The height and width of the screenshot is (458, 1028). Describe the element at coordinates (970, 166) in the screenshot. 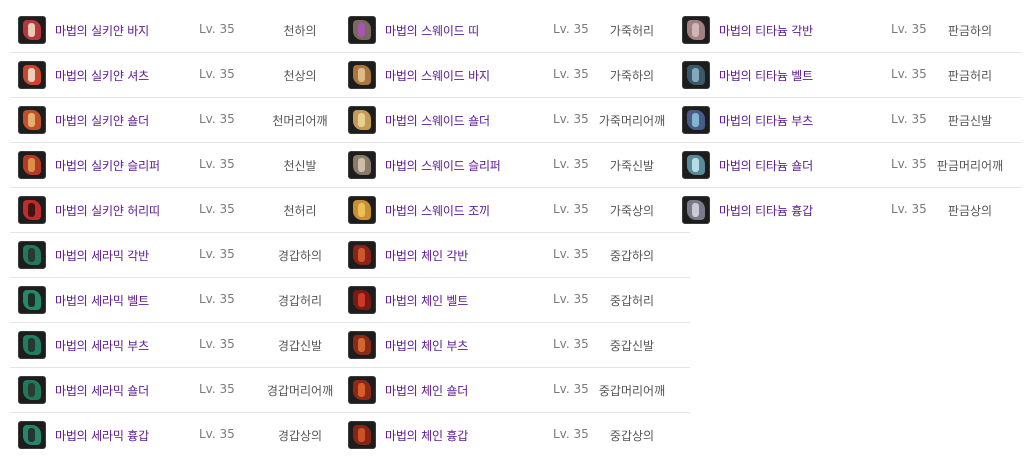

I see `item-type: 판금머리어깨` at that location.